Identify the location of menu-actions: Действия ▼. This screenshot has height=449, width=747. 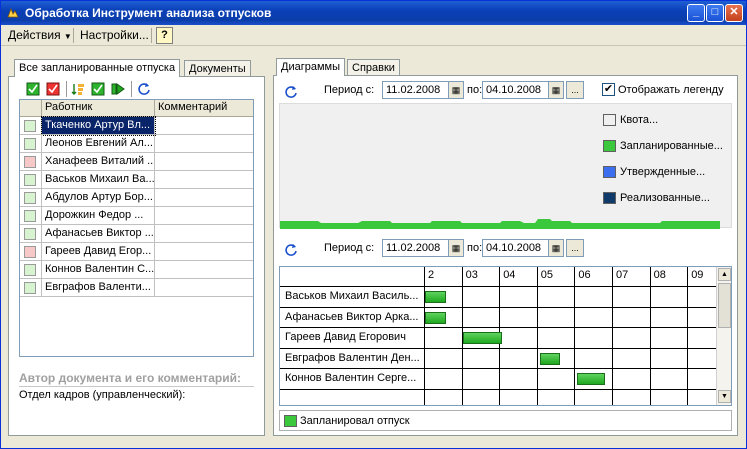
(40, 35).